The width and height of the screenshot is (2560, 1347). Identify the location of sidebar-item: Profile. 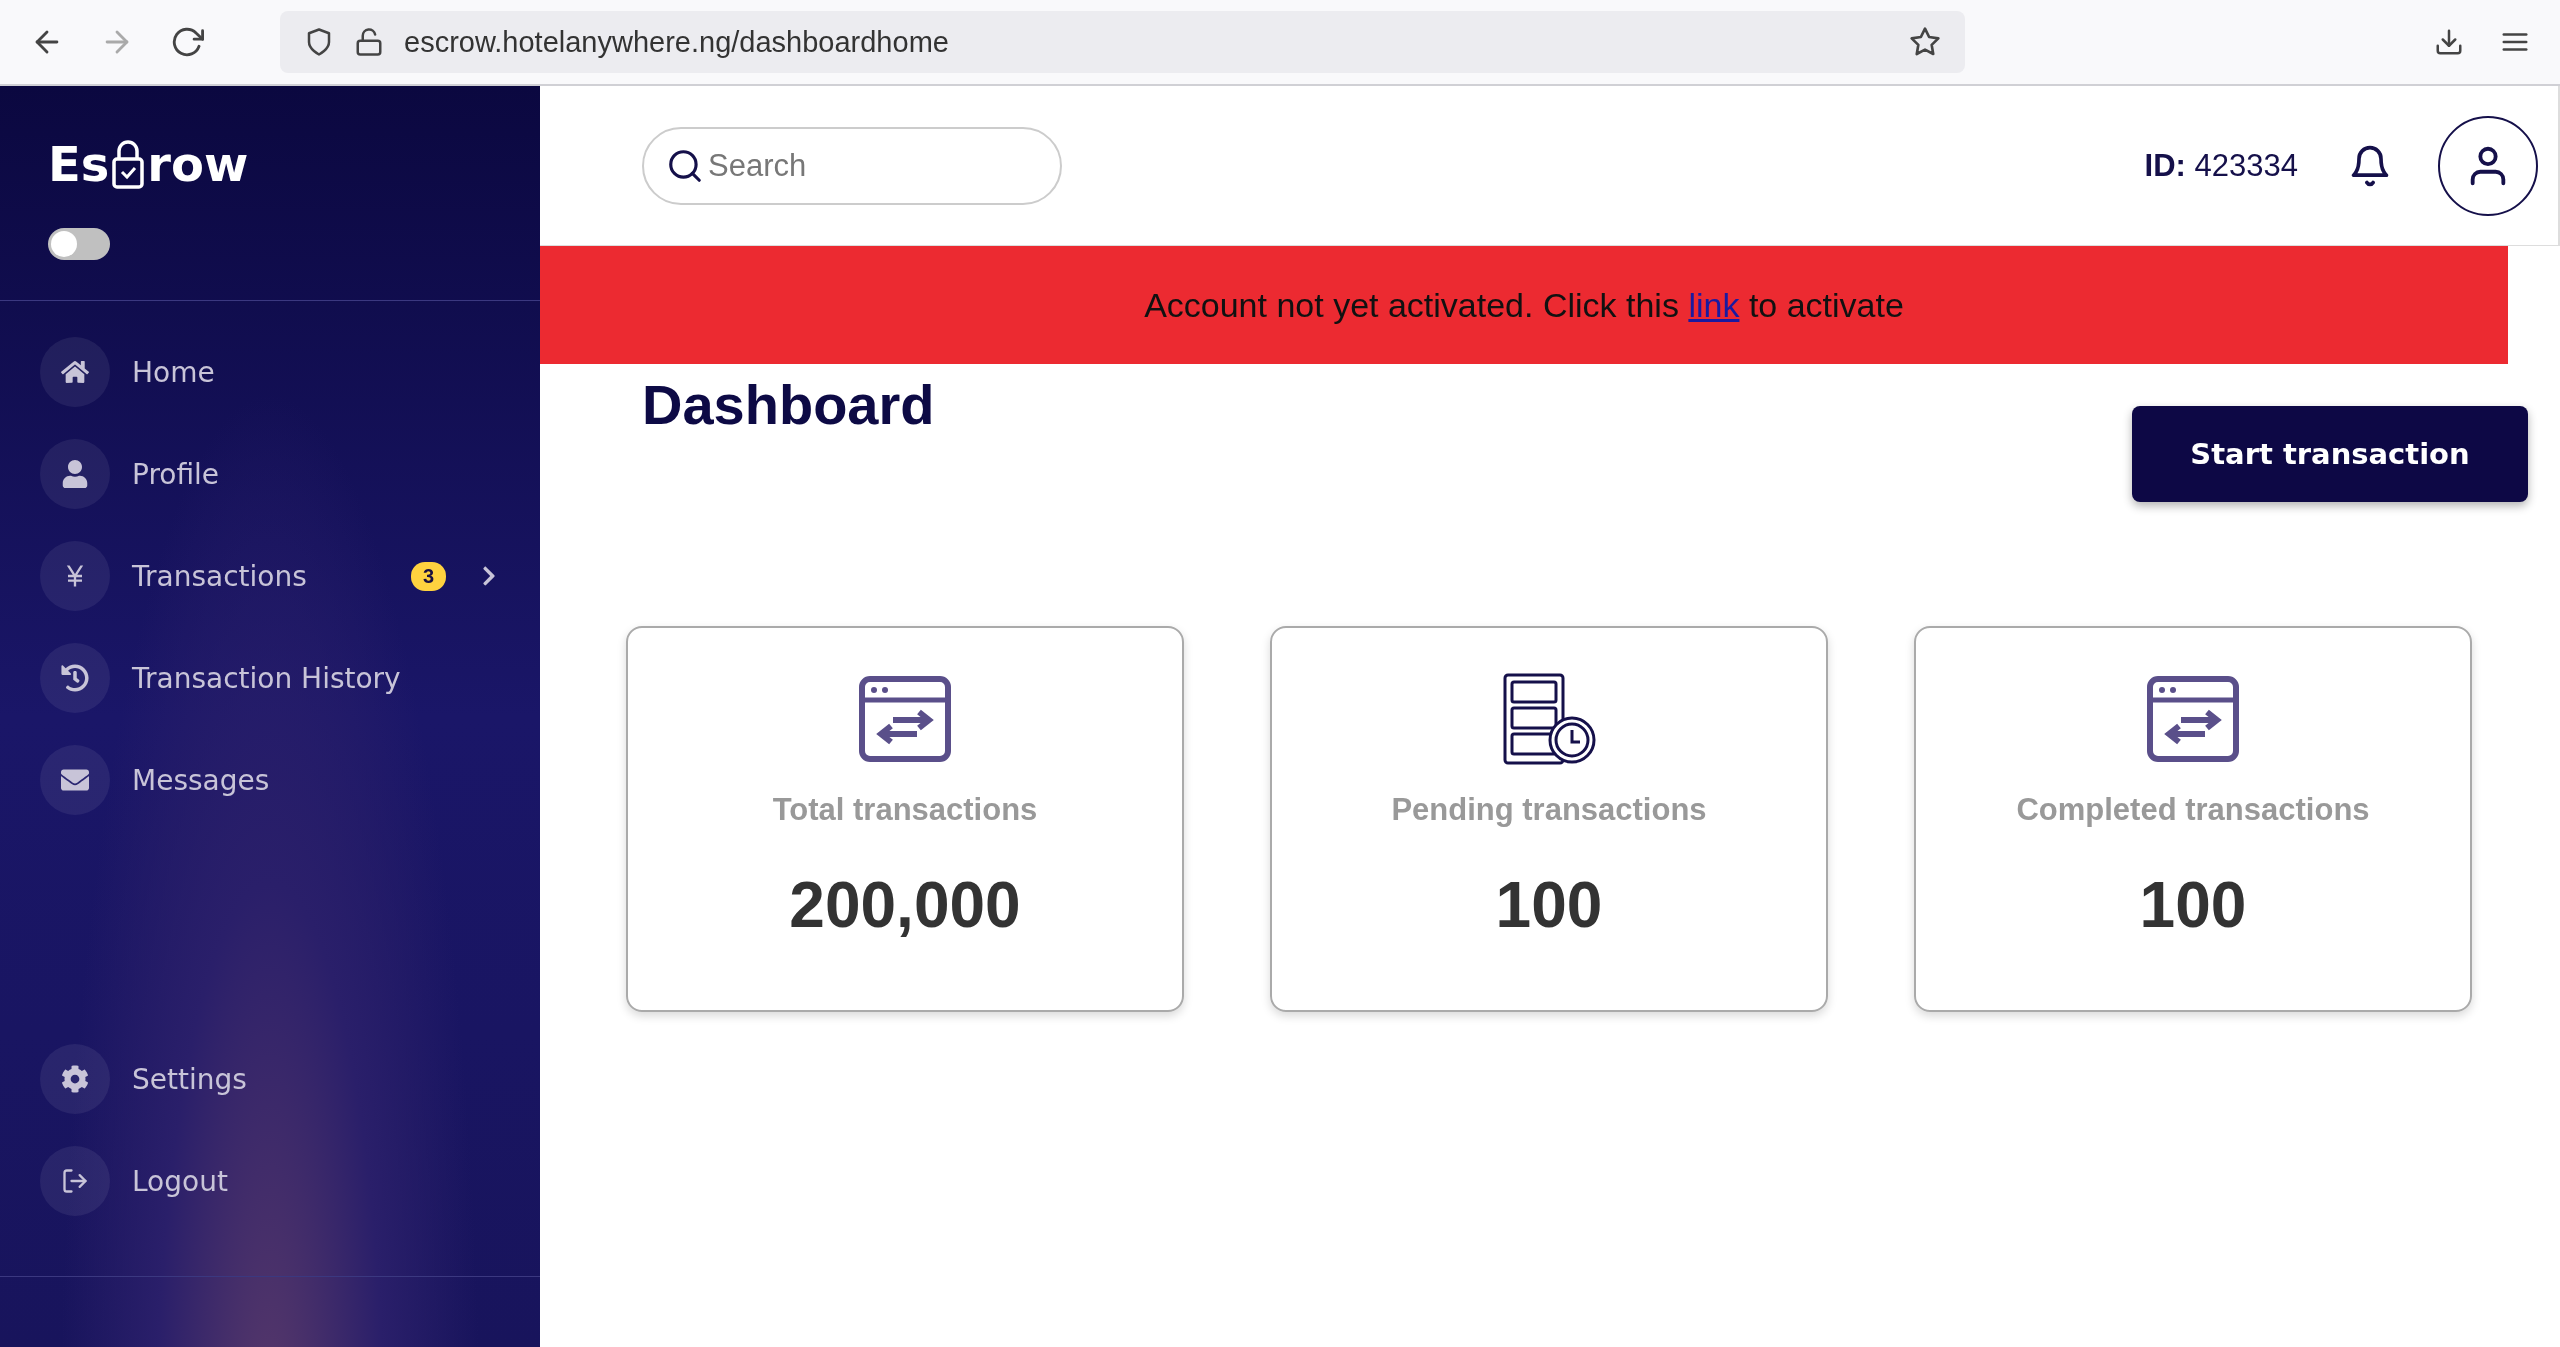
(290, 474).